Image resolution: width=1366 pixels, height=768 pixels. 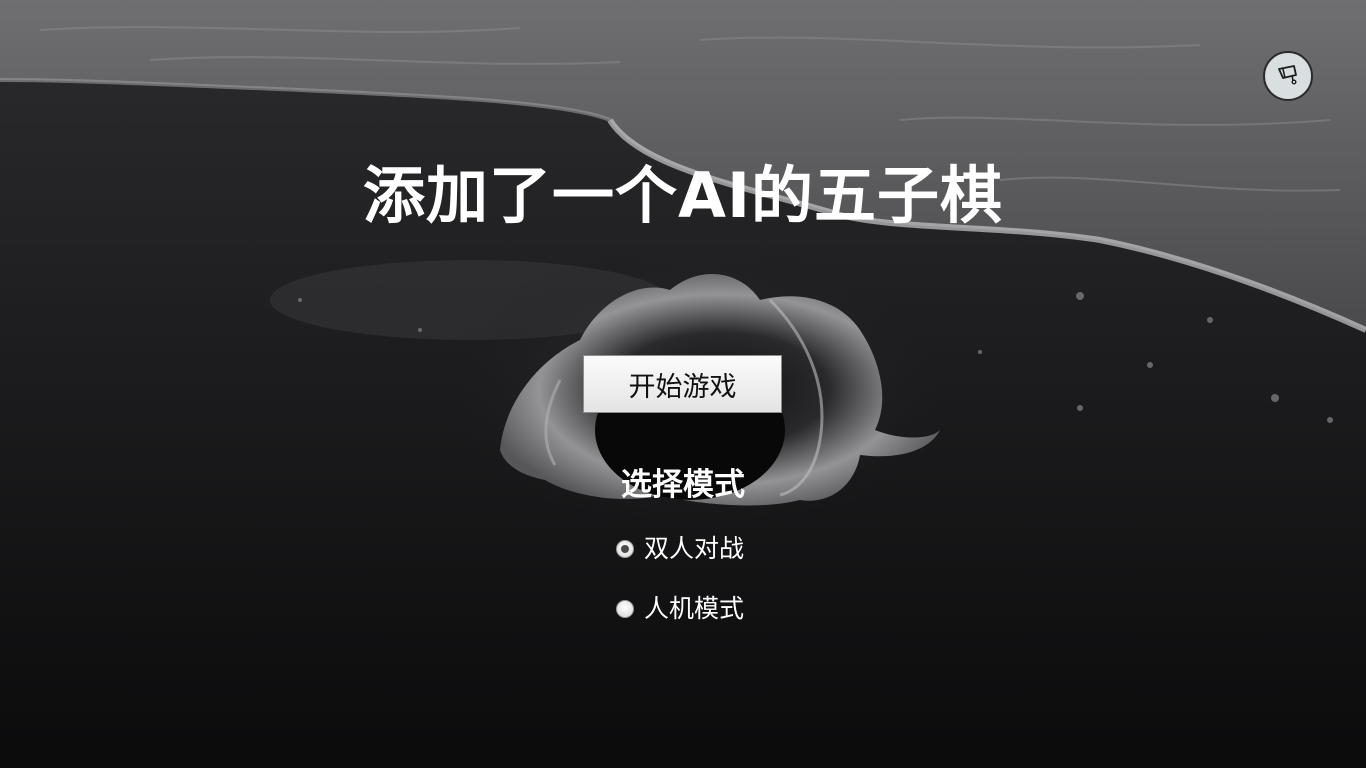 What do you see at coordinates (683, 485) in the screenshot?
I see `mode-heading: 选择模式` at bounding box center [683, 485].